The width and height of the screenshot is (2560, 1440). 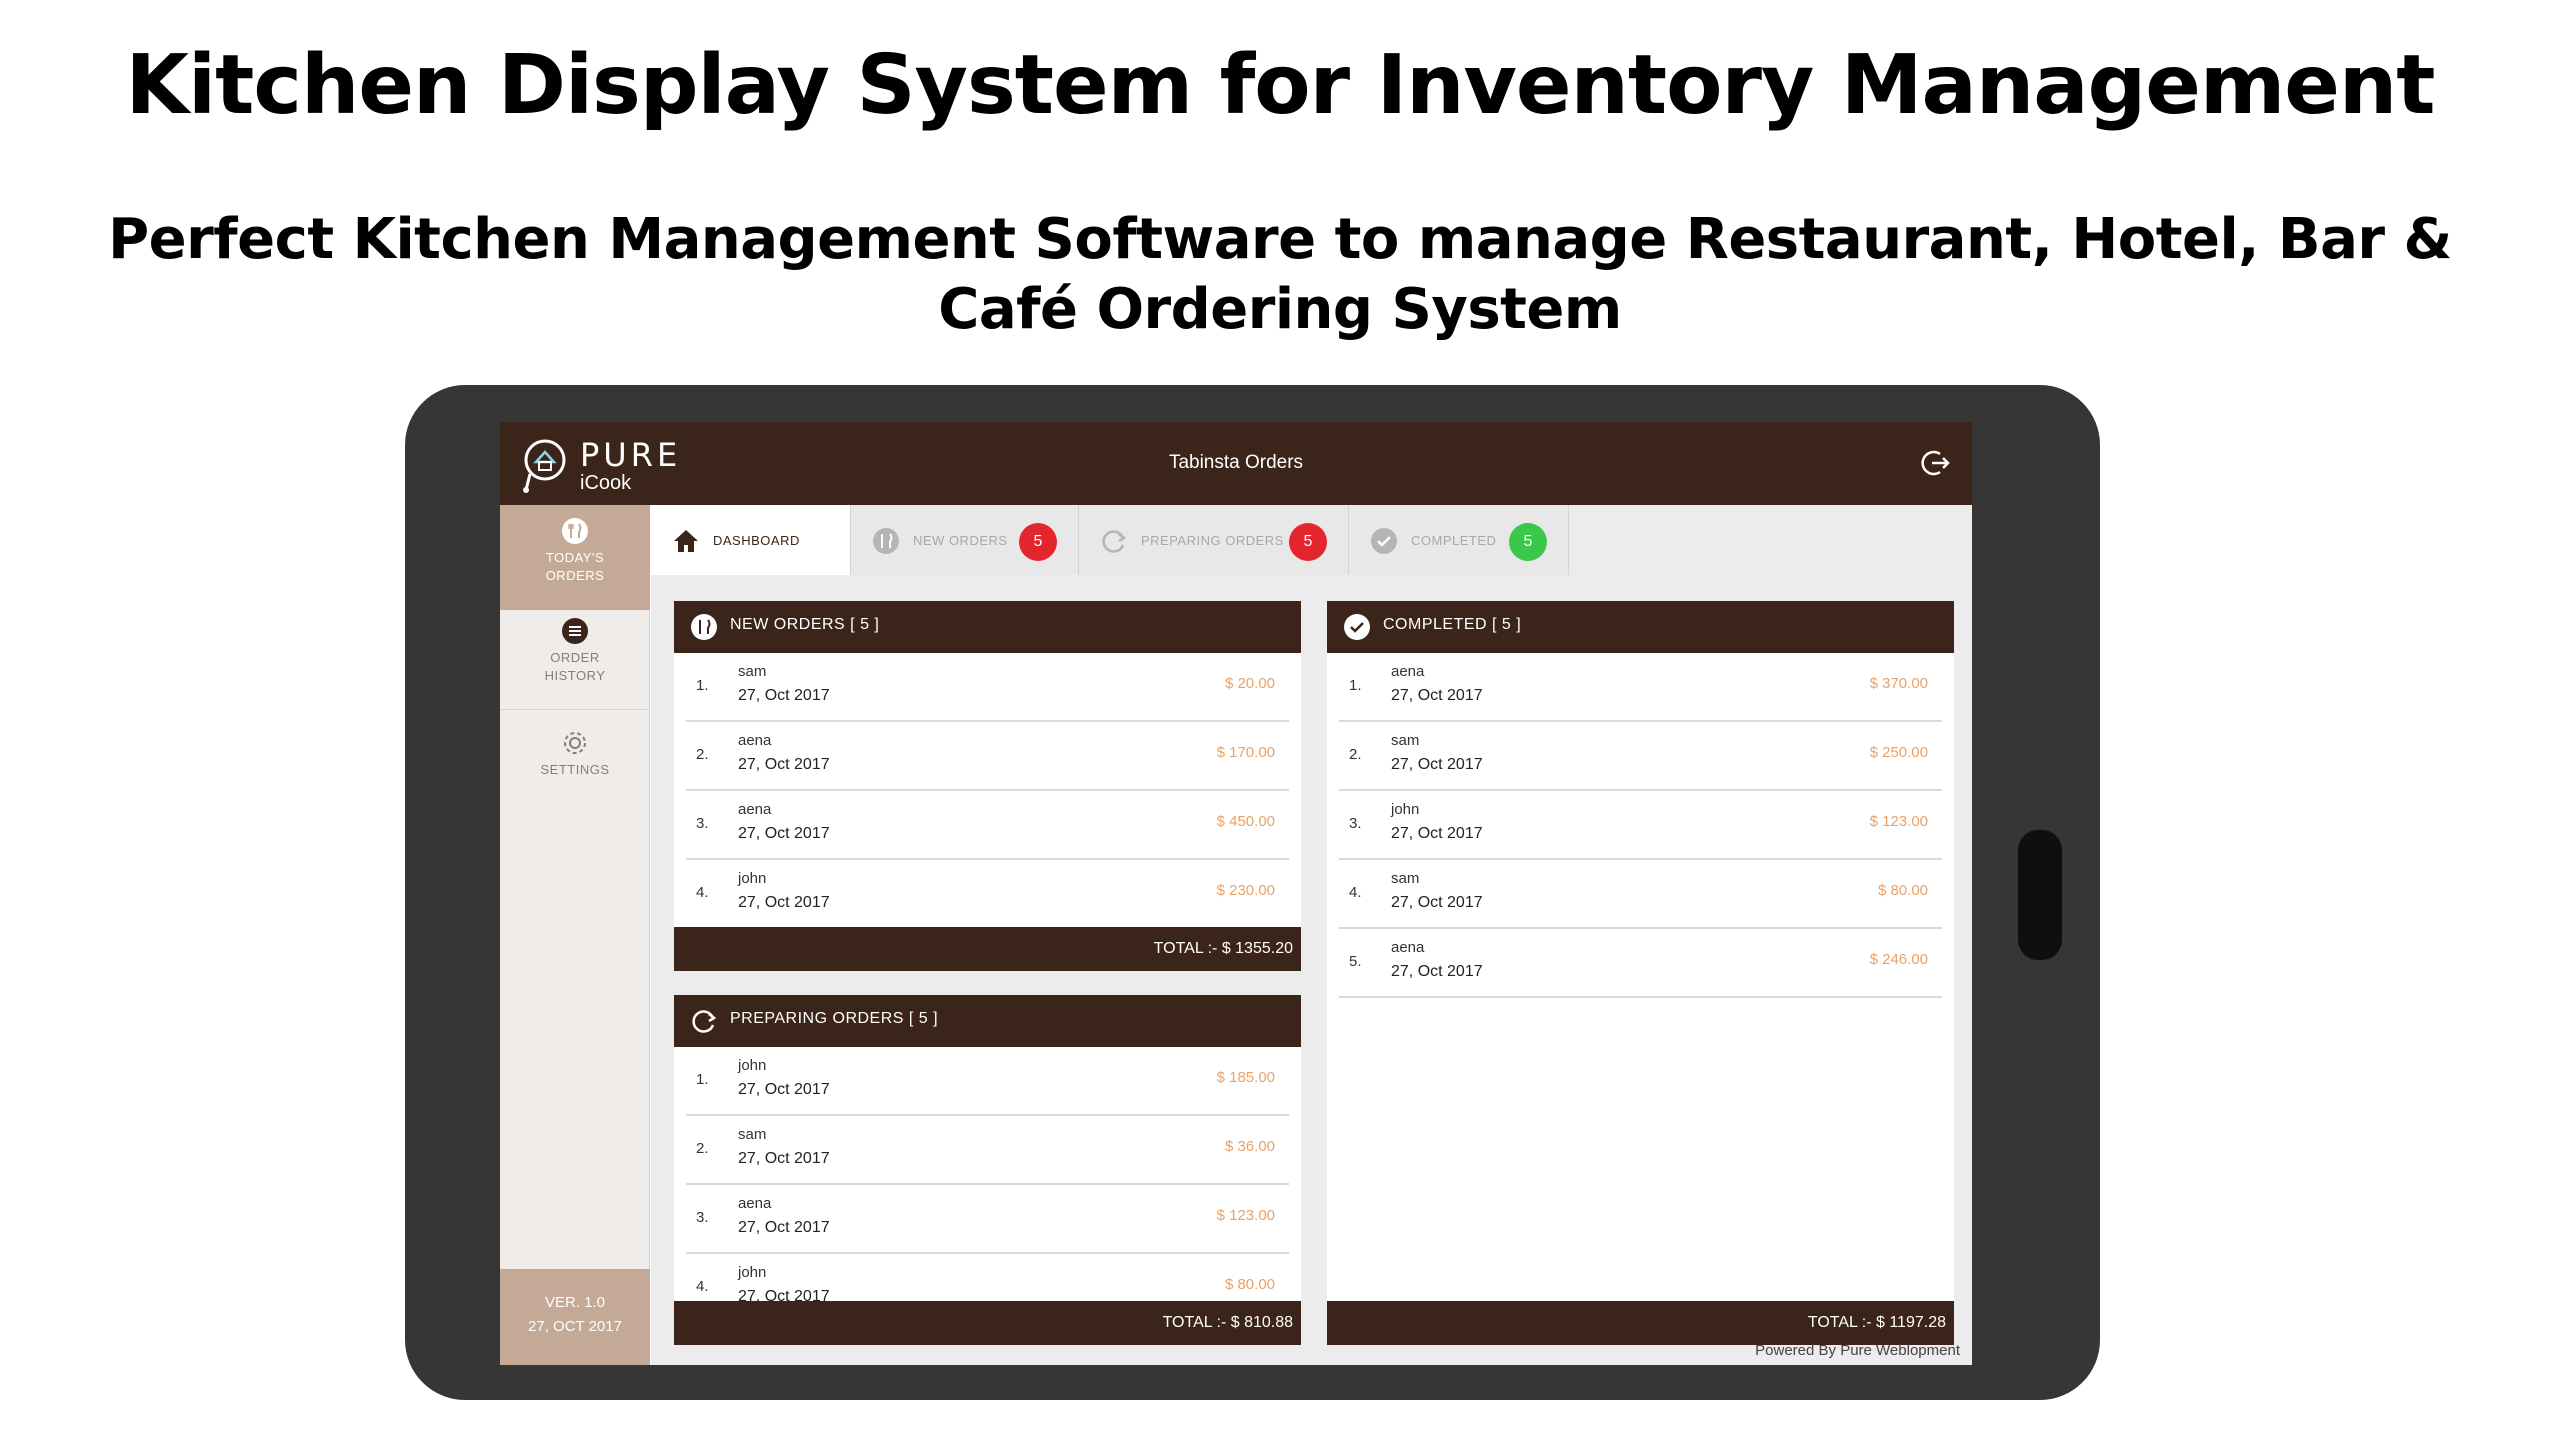 I want to click on order-amount: $ 250.00, so click(x=1898, y=752).